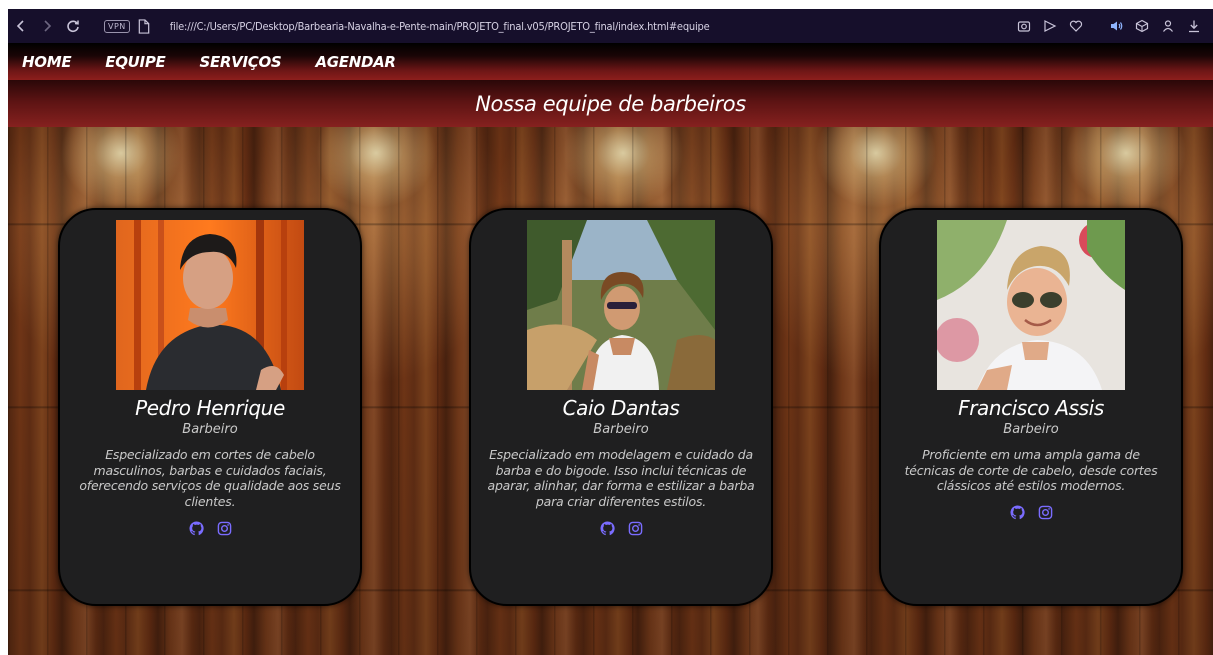 Image resolution: width=1213 pixels, height=655 pixels. I want to click on back-button, so click(21, 26).